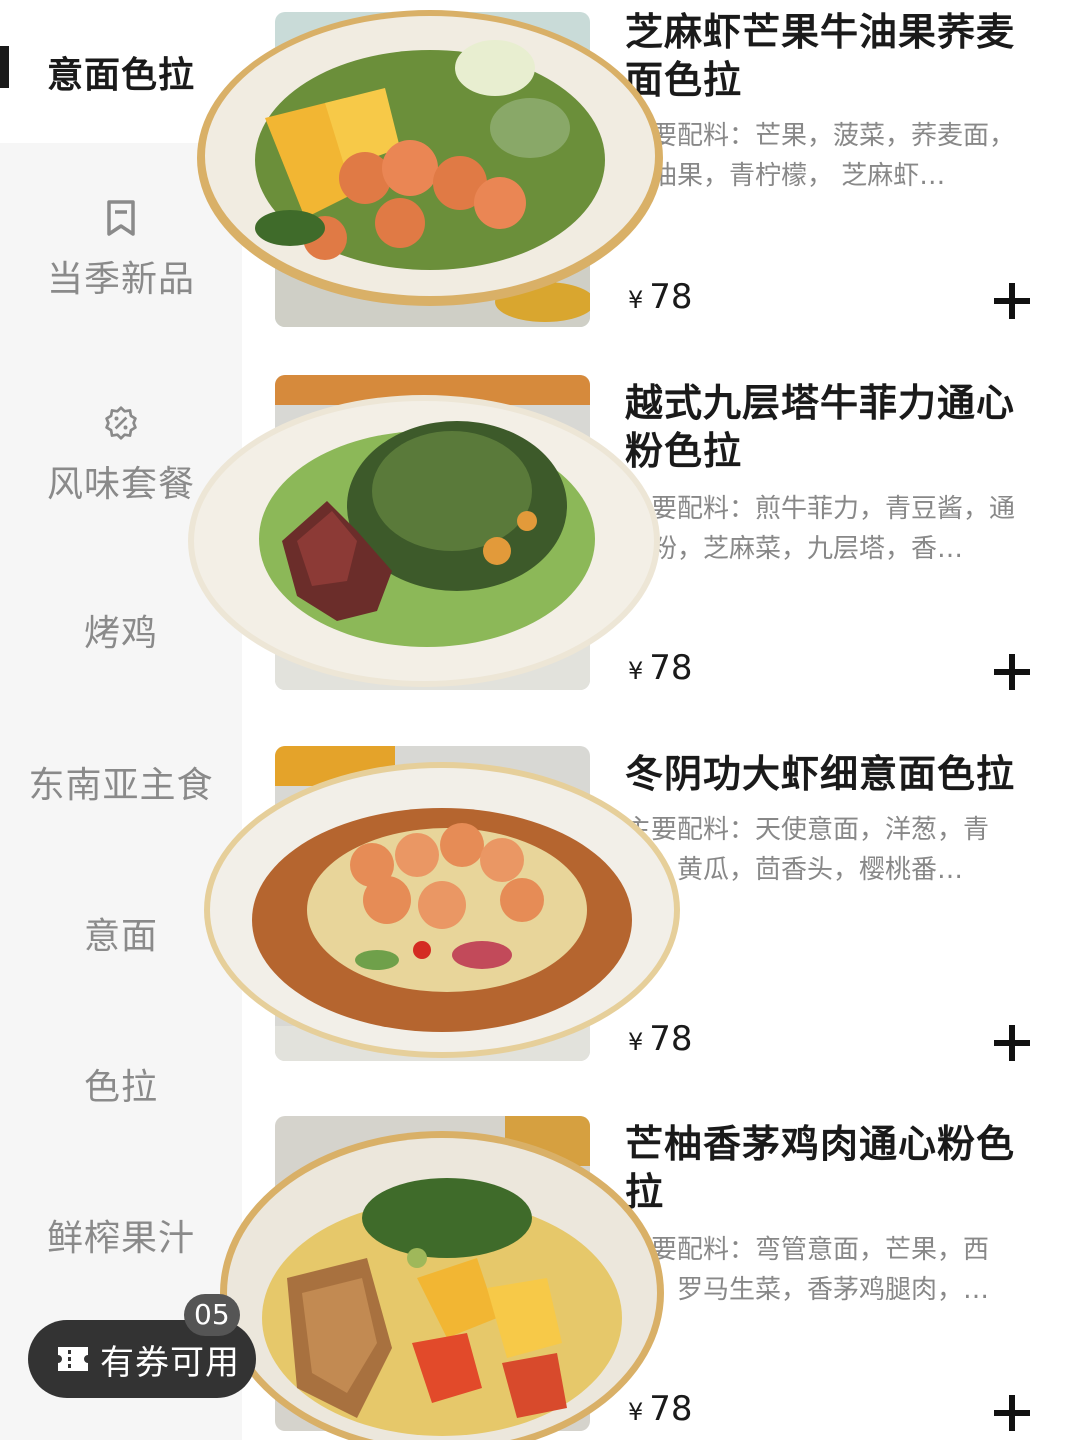  Describe the element at coordinates (120, 279) in the screenshot. I see `category-label: 当季新品` at that location.